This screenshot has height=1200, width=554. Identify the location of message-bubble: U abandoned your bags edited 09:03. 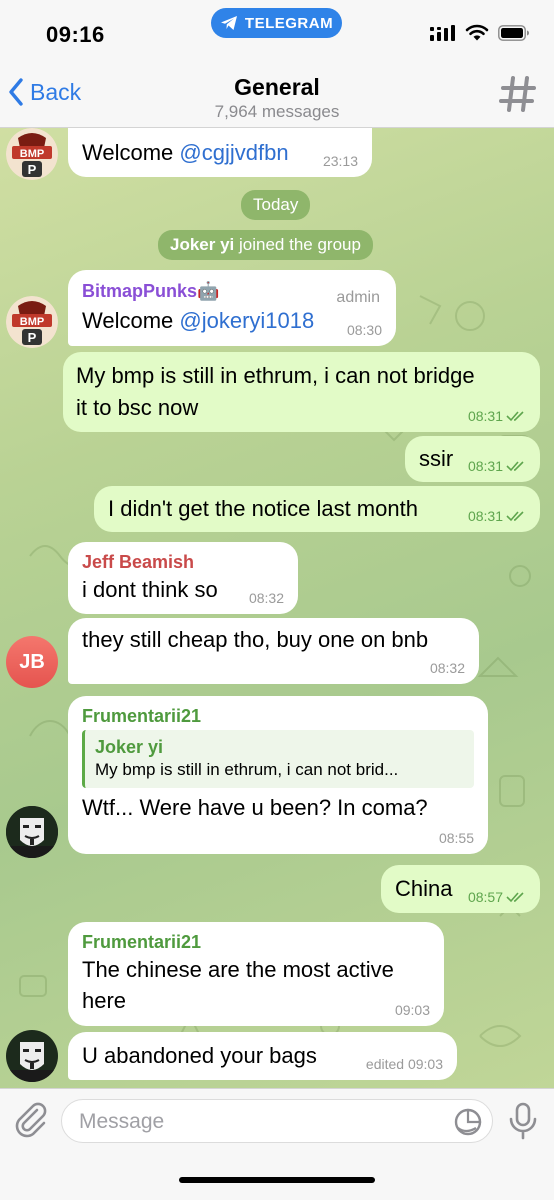
(262, 1056).